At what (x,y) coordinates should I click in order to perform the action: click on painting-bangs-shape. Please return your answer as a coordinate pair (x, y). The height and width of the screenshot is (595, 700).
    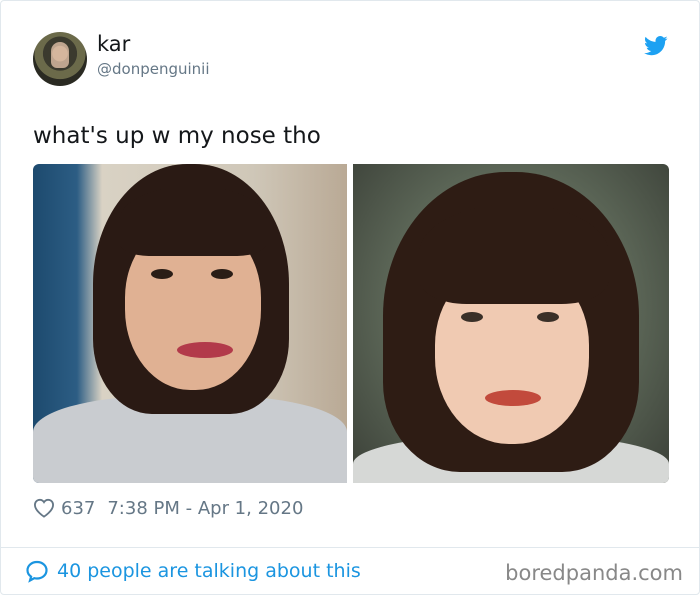
    Looking at the image, I should click on (514, 254).